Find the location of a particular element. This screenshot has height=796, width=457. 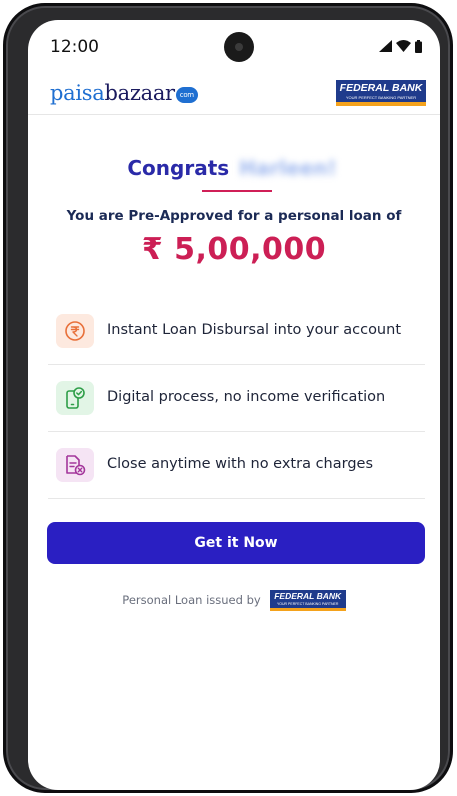

recipient-name: Harleen! is located at coordinates (288, 168).